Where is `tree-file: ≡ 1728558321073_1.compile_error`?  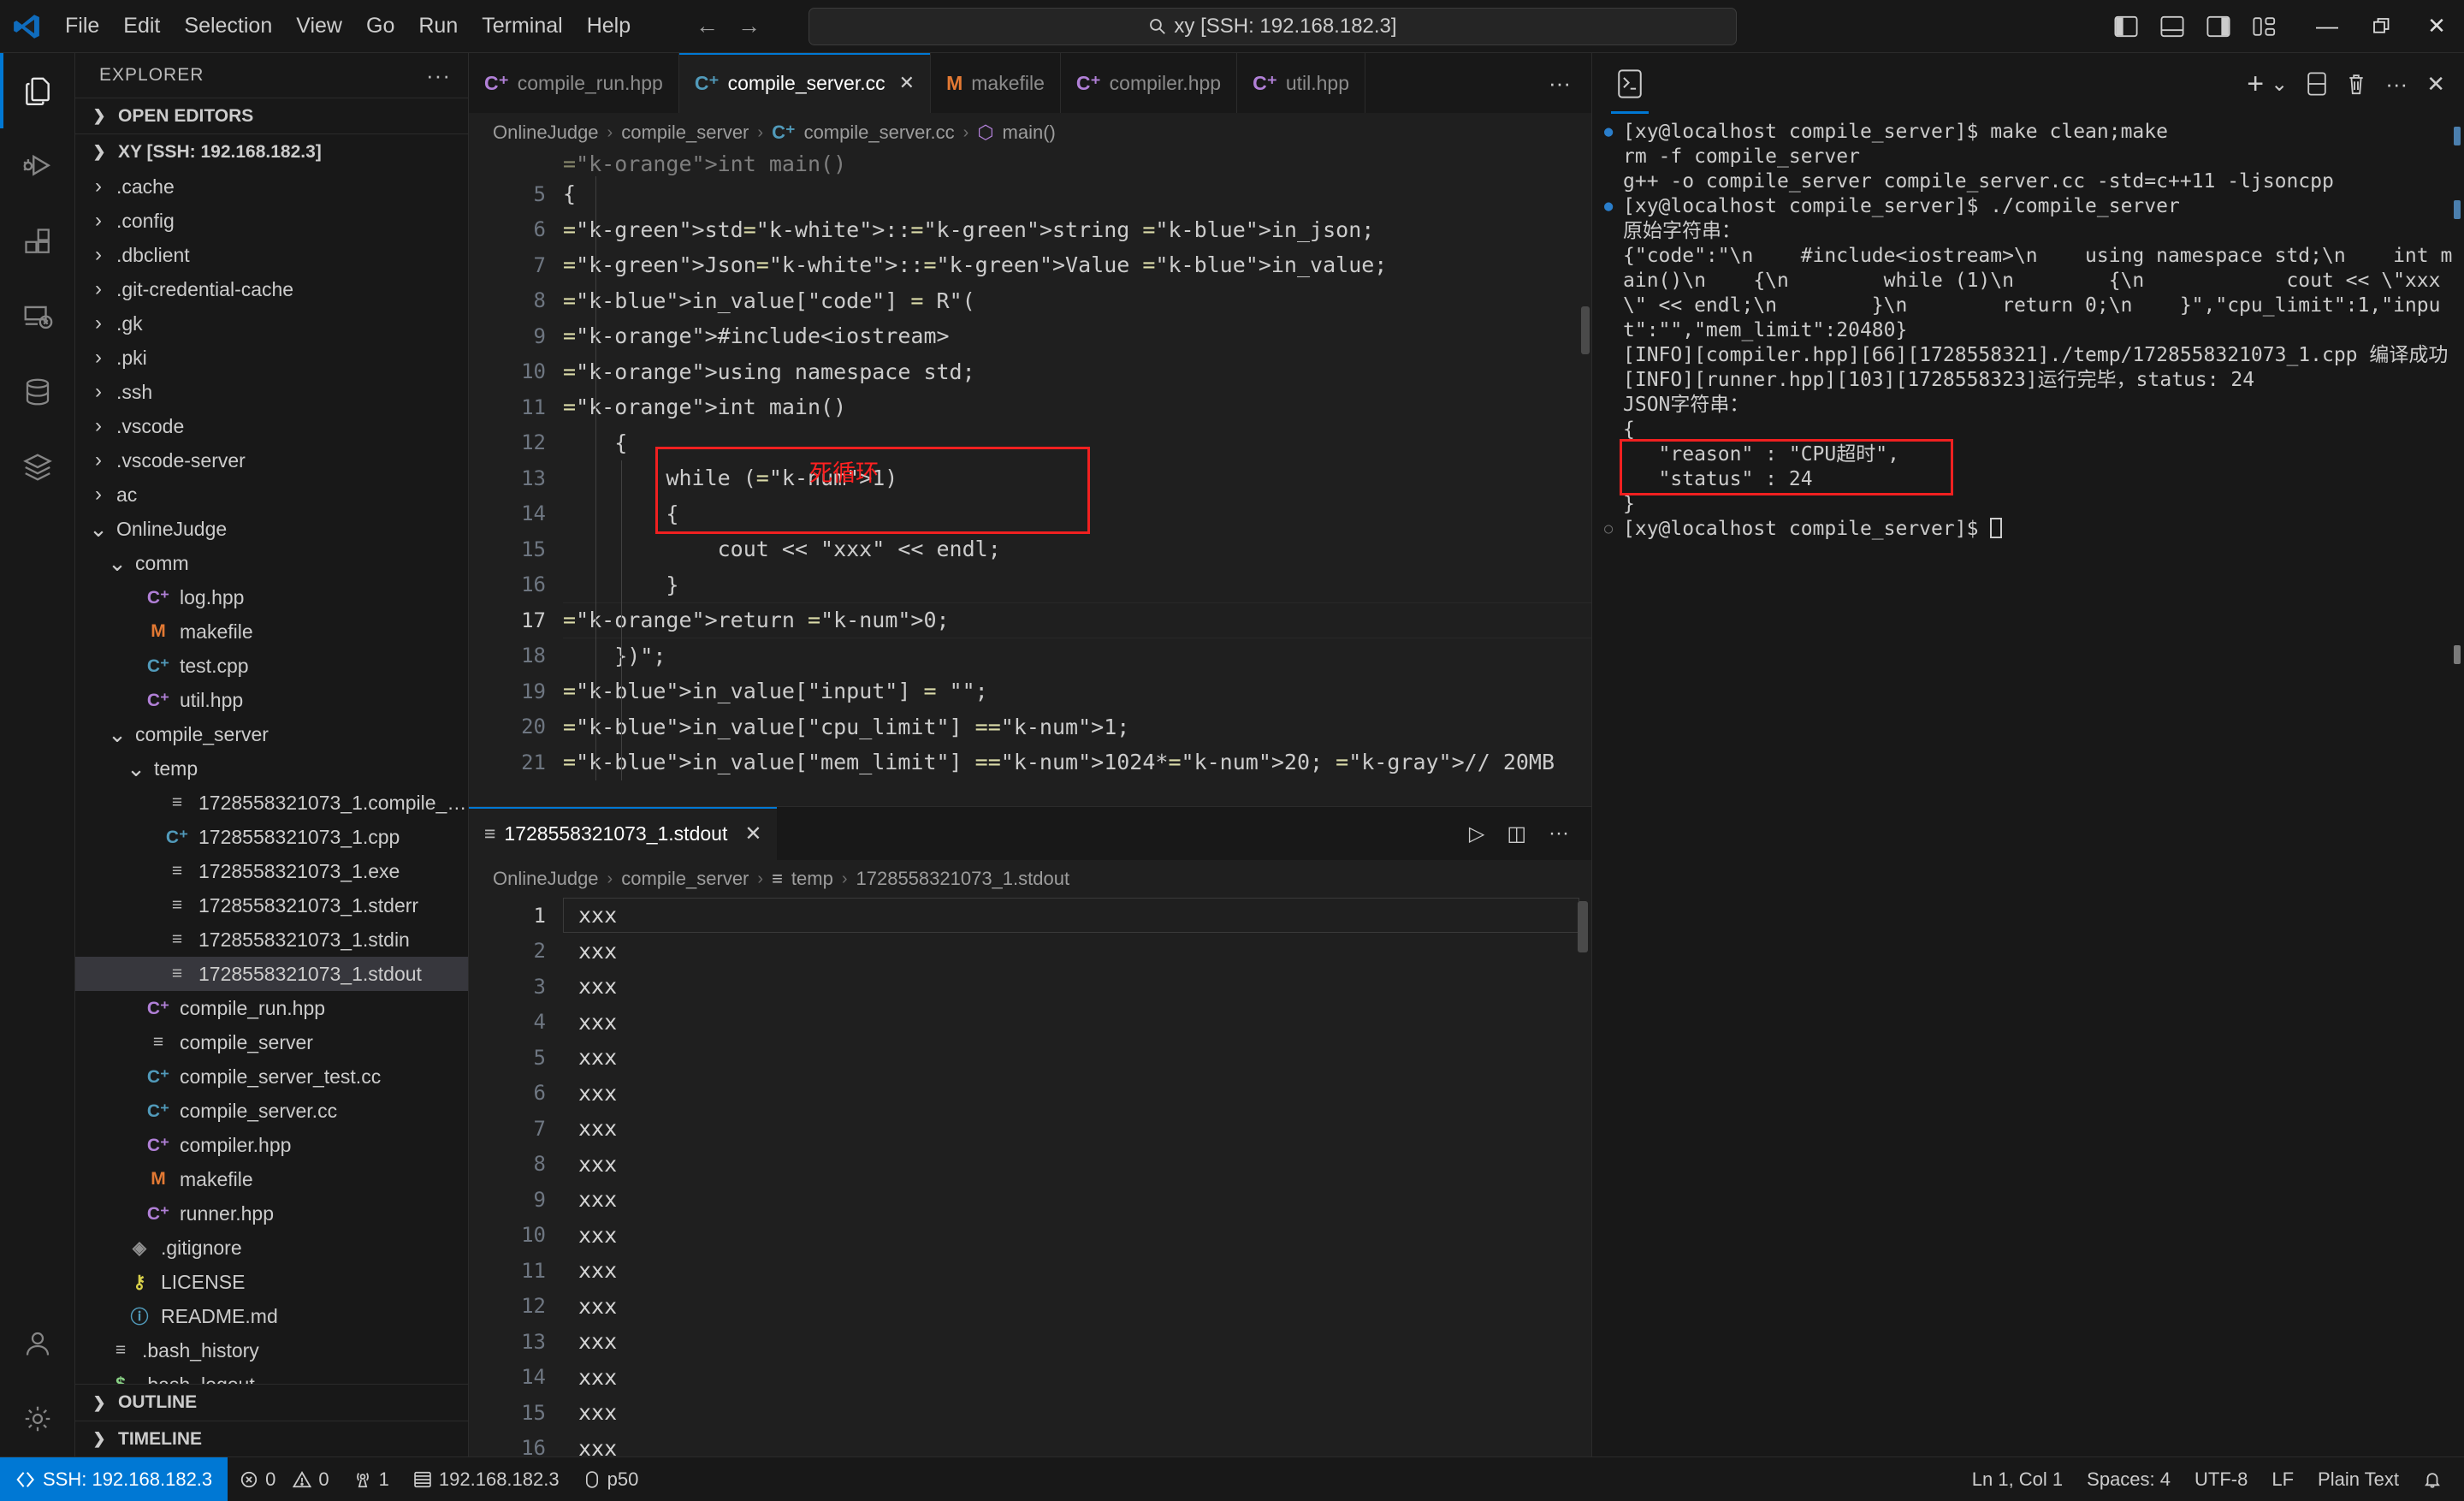 tree-file: ≡ 1728558321073_1.compile_error is located at coordinates (271, 803).